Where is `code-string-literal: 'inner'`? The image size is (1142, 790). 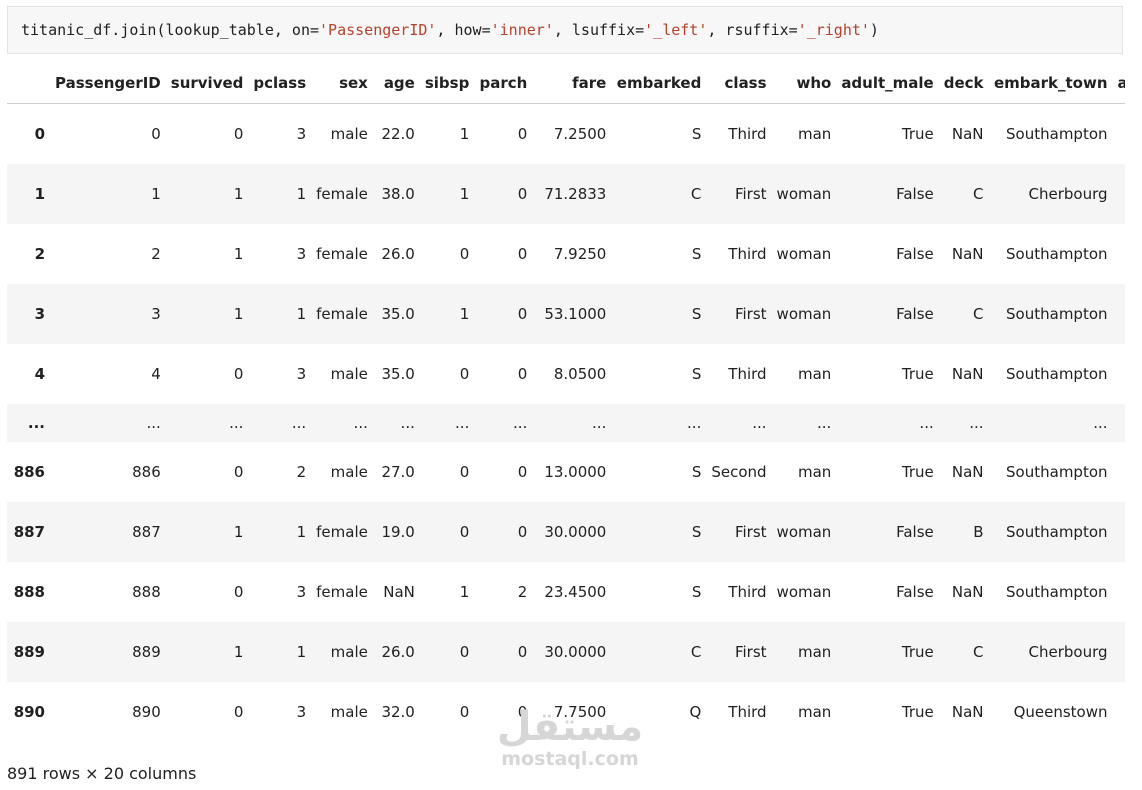 code-string-literal: 'inner' is located at coordinates (522, 30).